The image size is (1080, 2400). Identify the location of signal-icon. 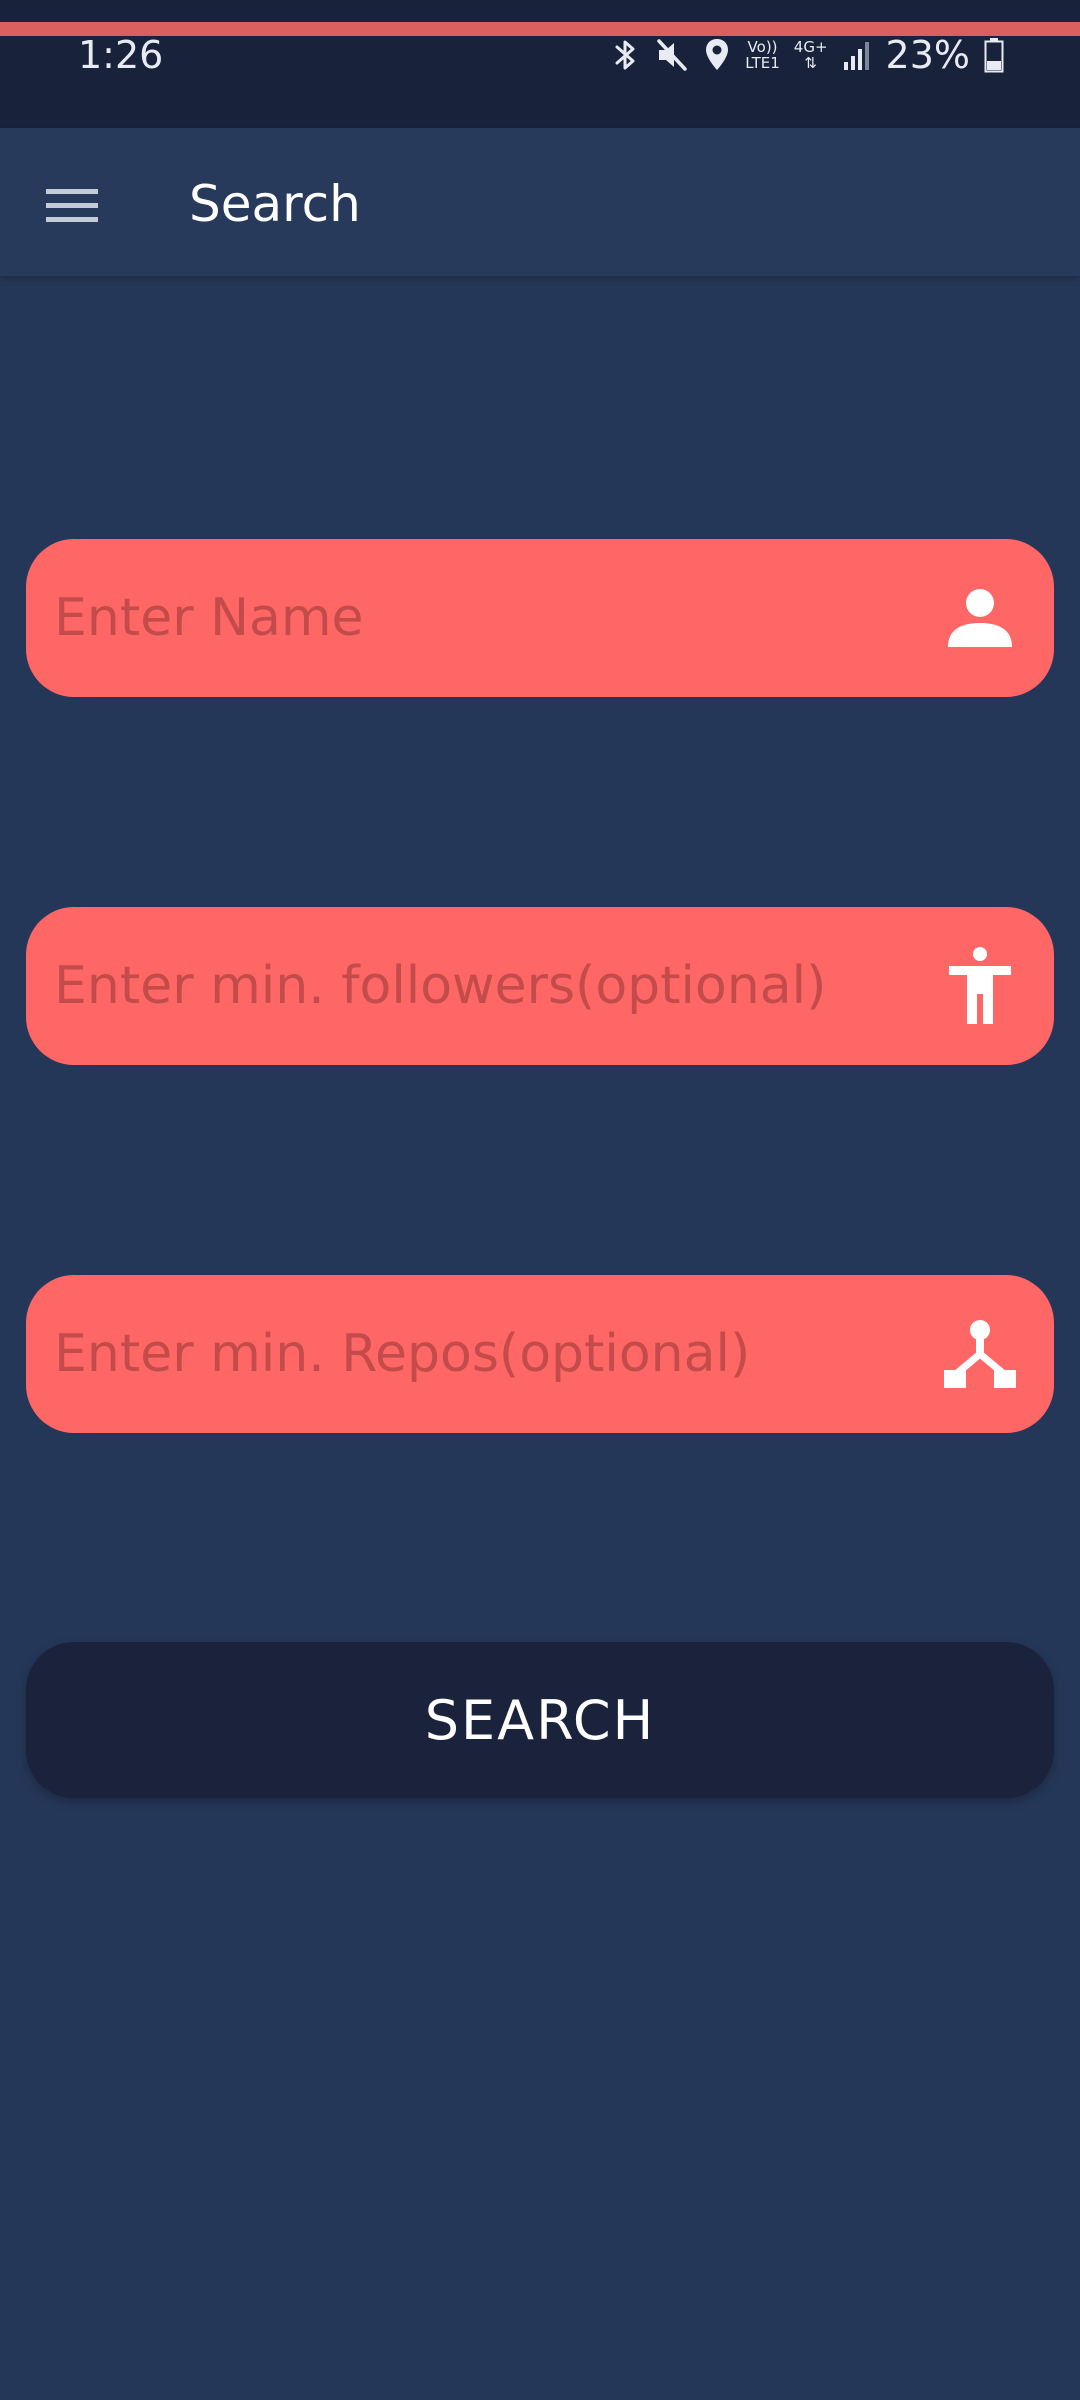
(857, 55).